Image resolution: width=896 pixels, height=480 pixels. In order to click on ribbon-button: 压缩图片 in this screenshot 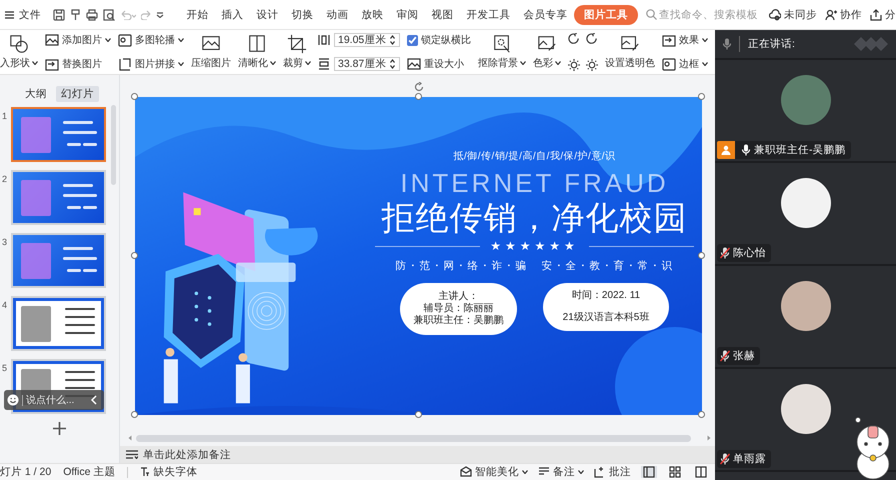, I will do `click(211, 52)`.